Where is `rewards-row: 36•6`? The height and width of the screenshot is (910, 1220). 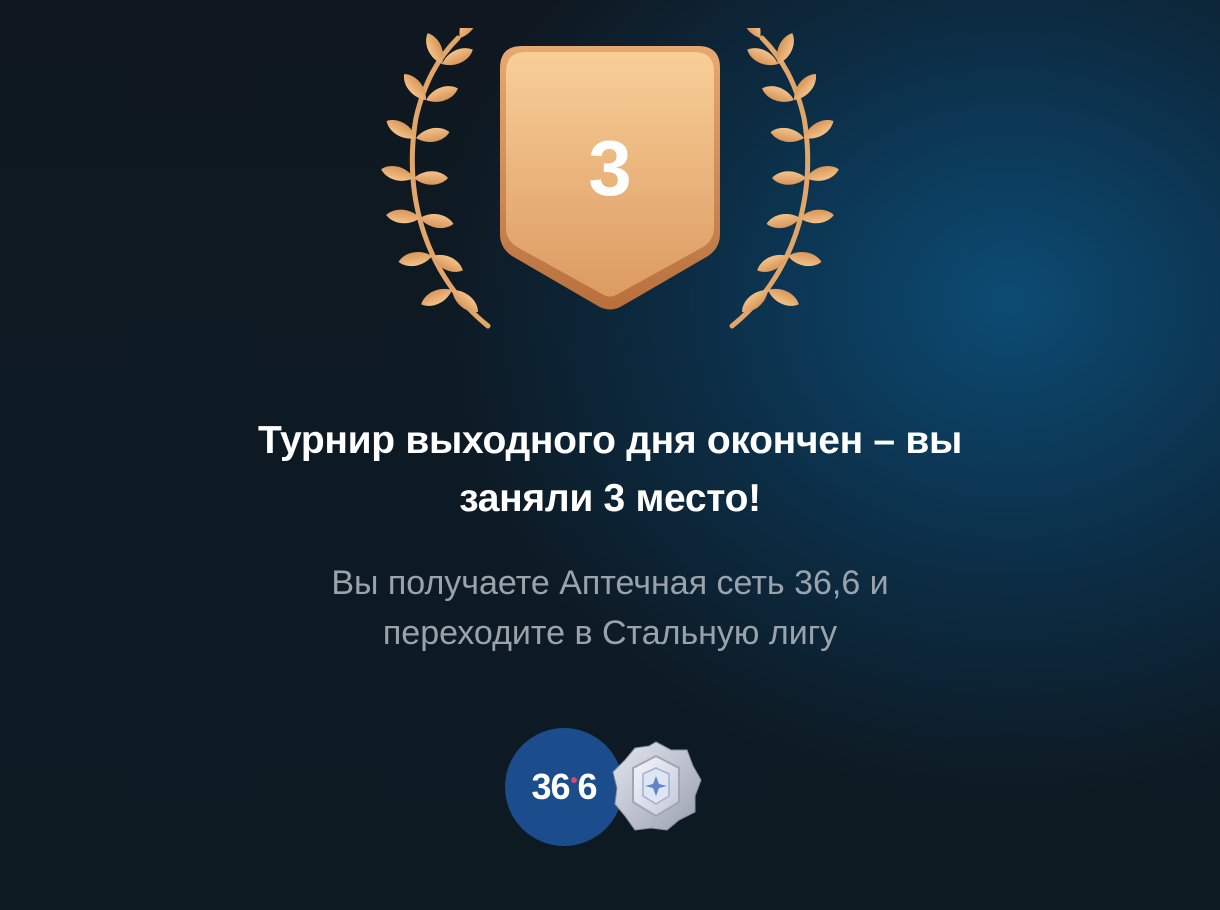
rewards-row: 36•6 is located at coordinates (605, 788).